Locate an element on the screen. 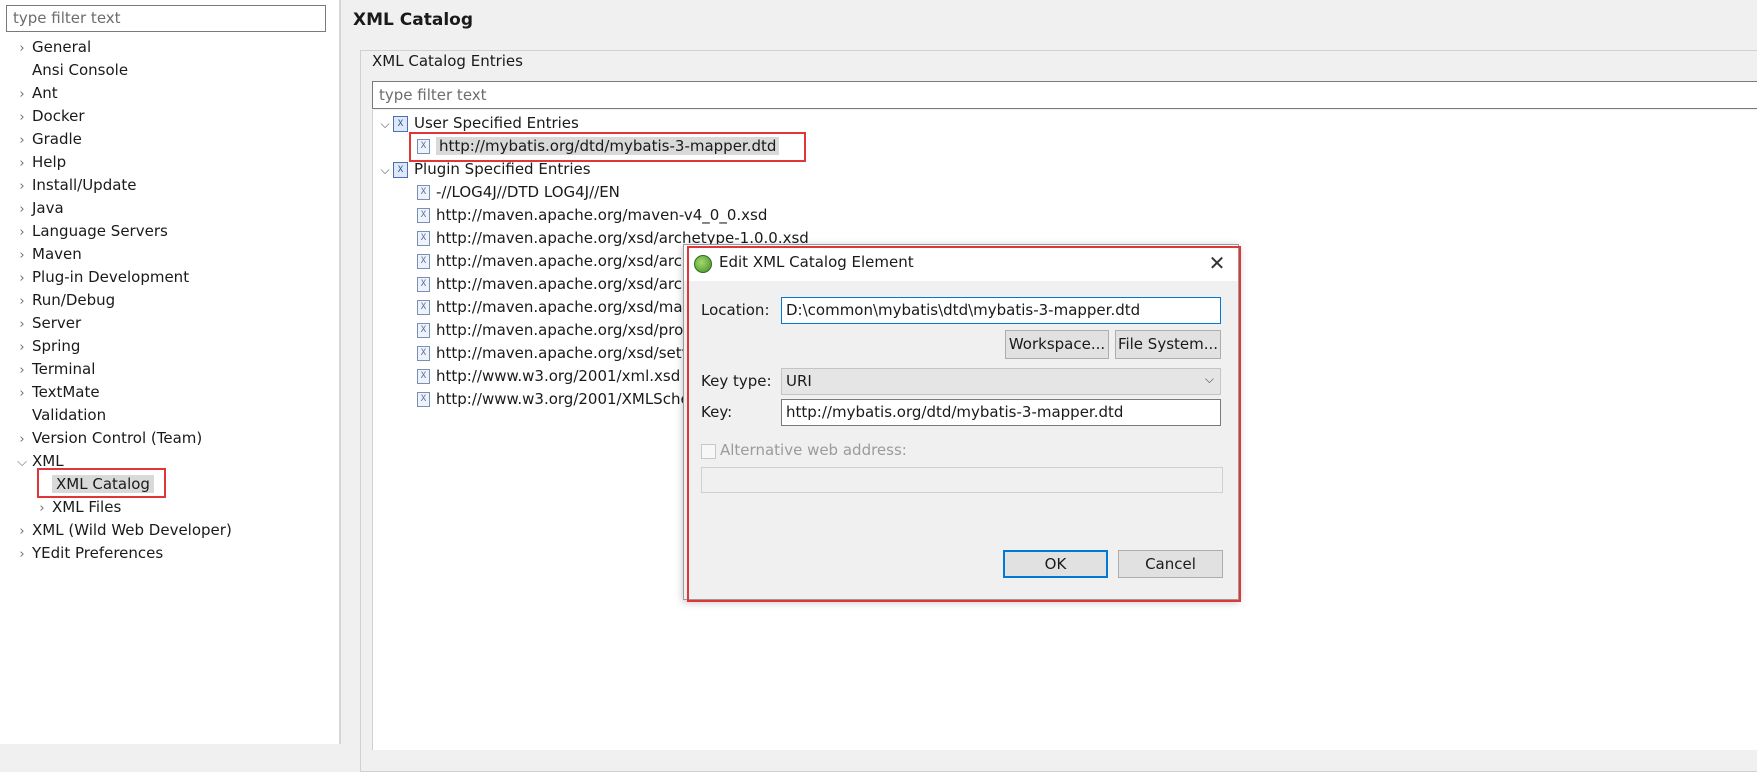 This screenshot has width=1757, height=772. nav-item-label: Ant is located at coordinates (45, 93).